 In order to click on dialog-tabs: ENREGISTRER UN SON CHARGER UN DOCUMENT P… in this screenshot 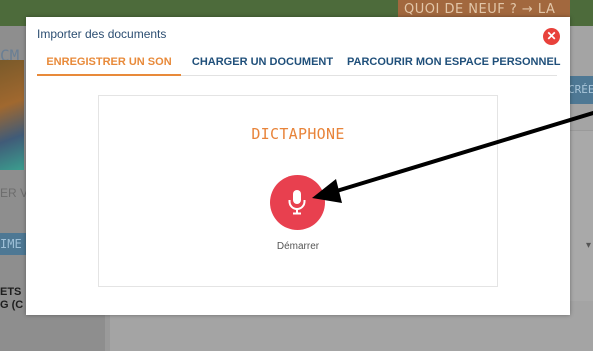, I will do `click(299, 63)`.